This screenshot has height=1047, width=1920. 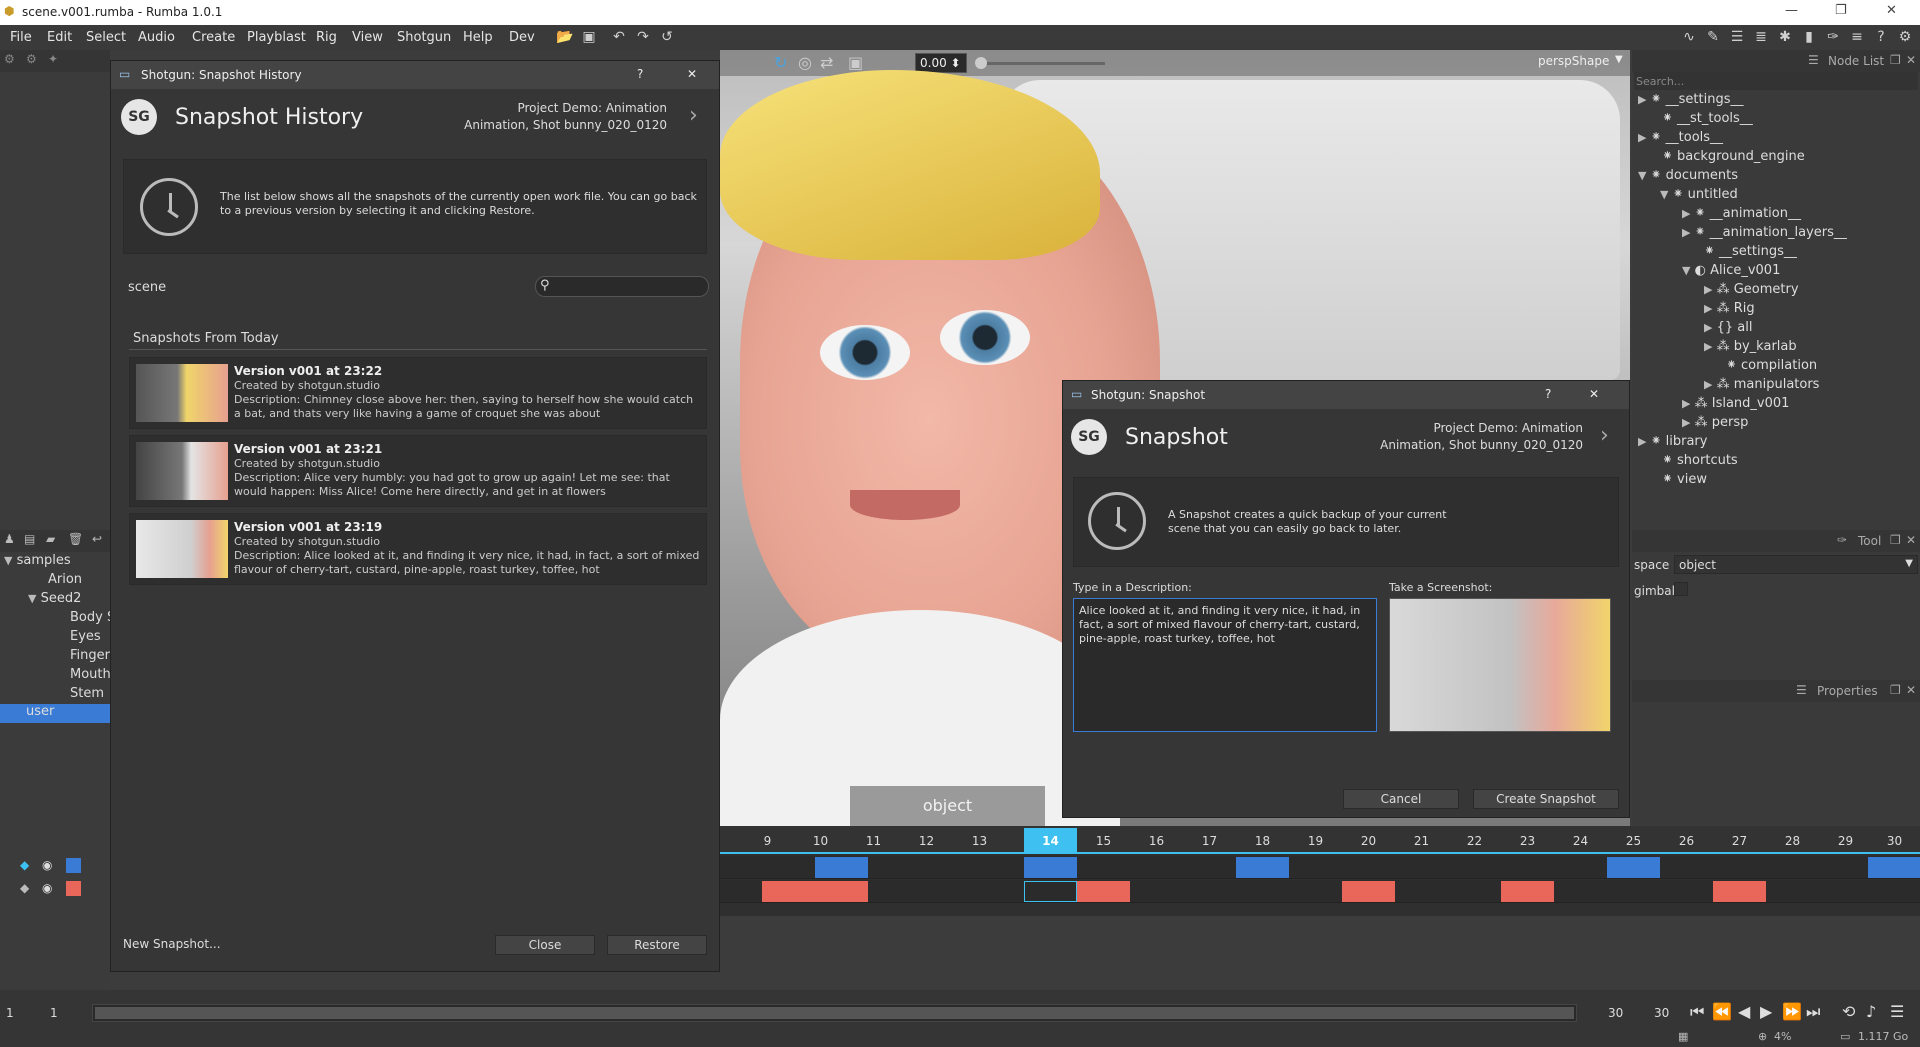 I want to click on node-item: ▶ ⁕ library, so click(x=1672, y=441).